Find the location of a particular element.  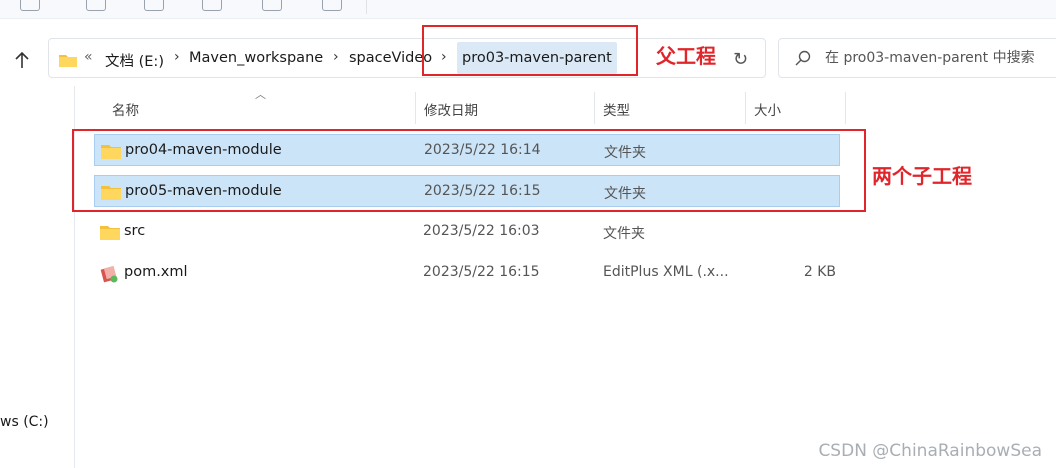

up-button is located at coordinates (22, 60).